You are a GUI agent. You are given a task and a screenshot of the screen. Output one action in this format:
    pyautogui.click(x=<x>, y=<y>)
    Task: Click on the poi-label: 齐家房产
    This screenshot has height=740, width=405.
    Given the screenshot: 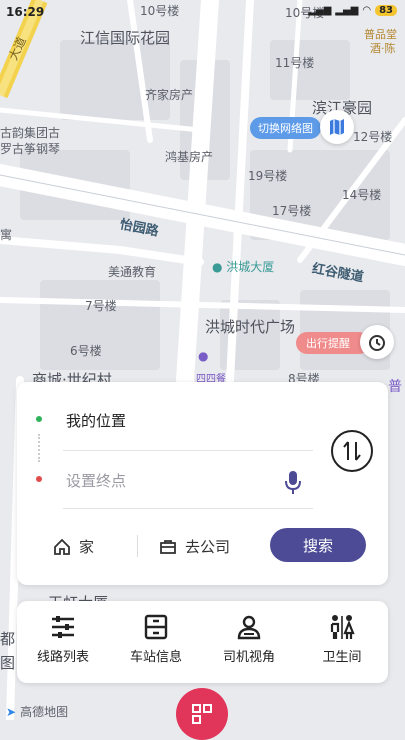 What is the action you would take?
    pyautogui.click(x=169, y=95)
    